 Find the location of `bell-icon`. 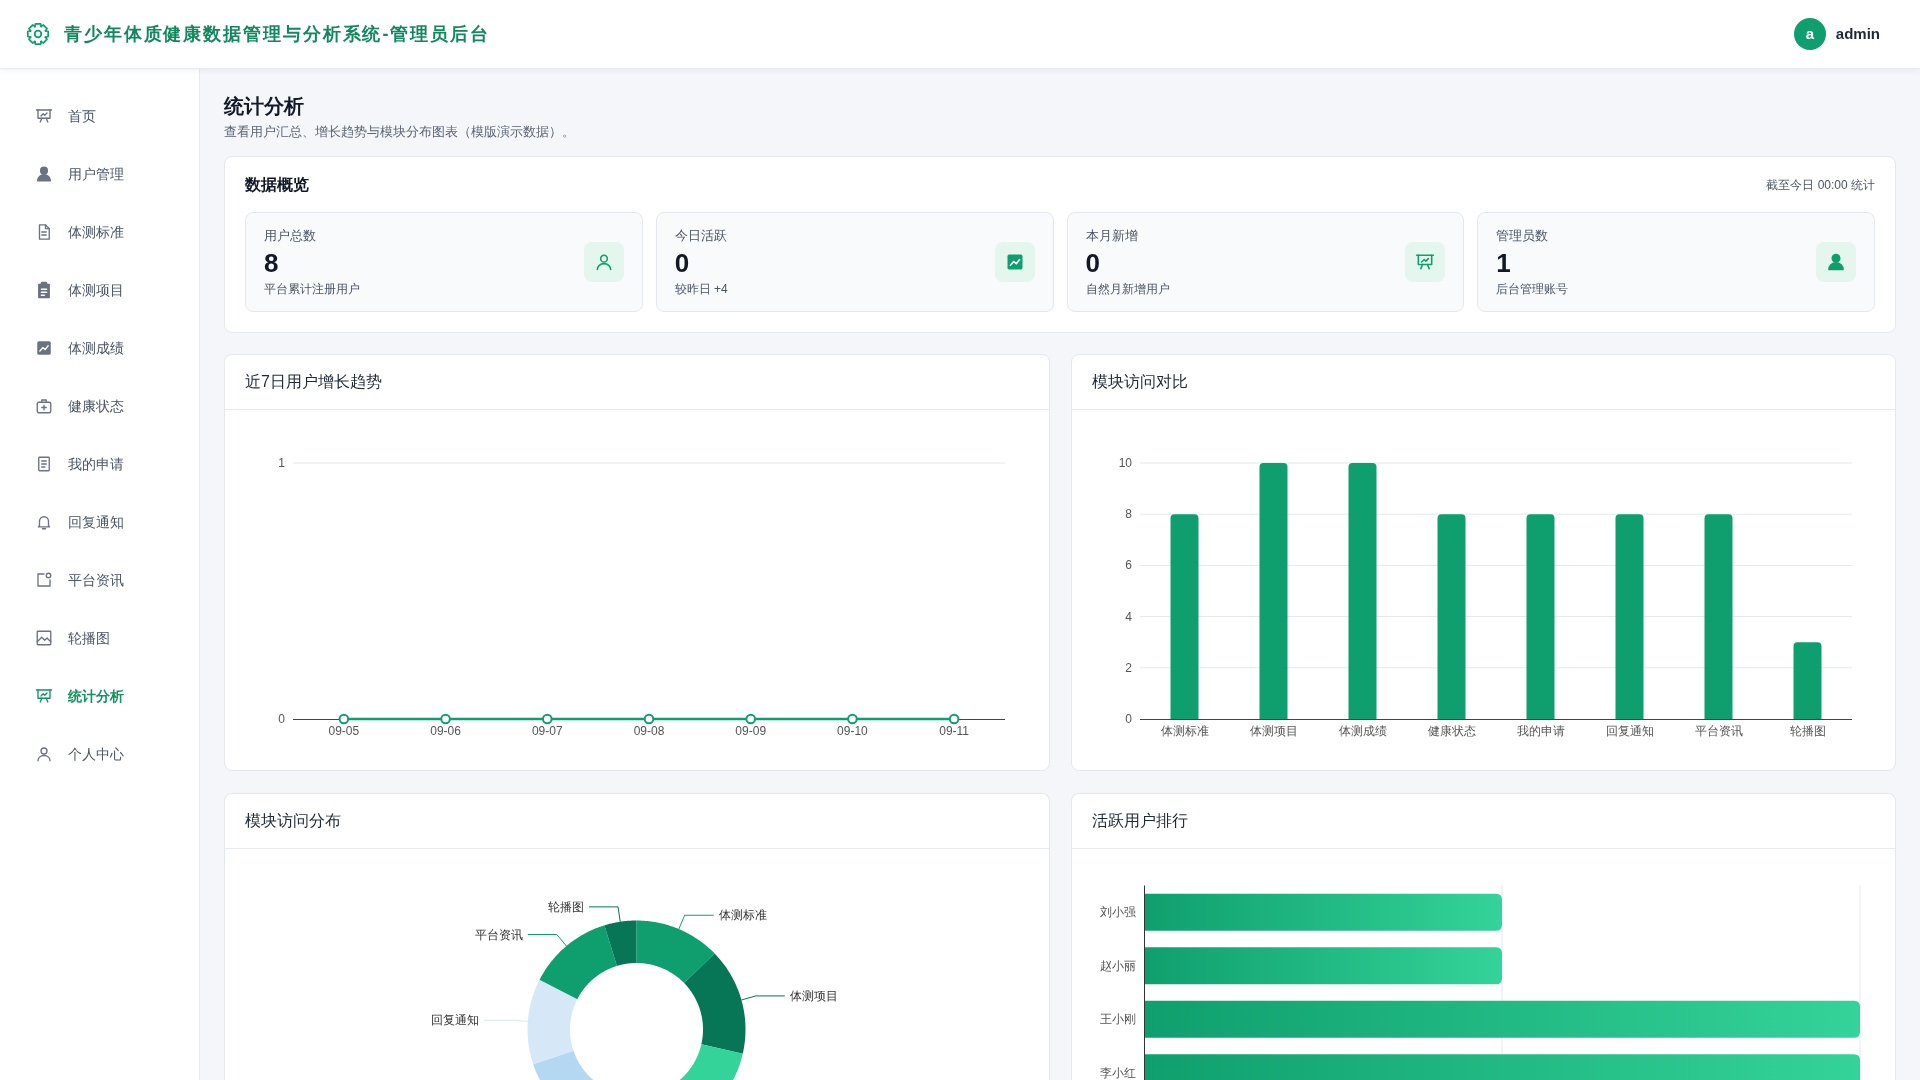

bell-icon is located at coordinates (44, 522).